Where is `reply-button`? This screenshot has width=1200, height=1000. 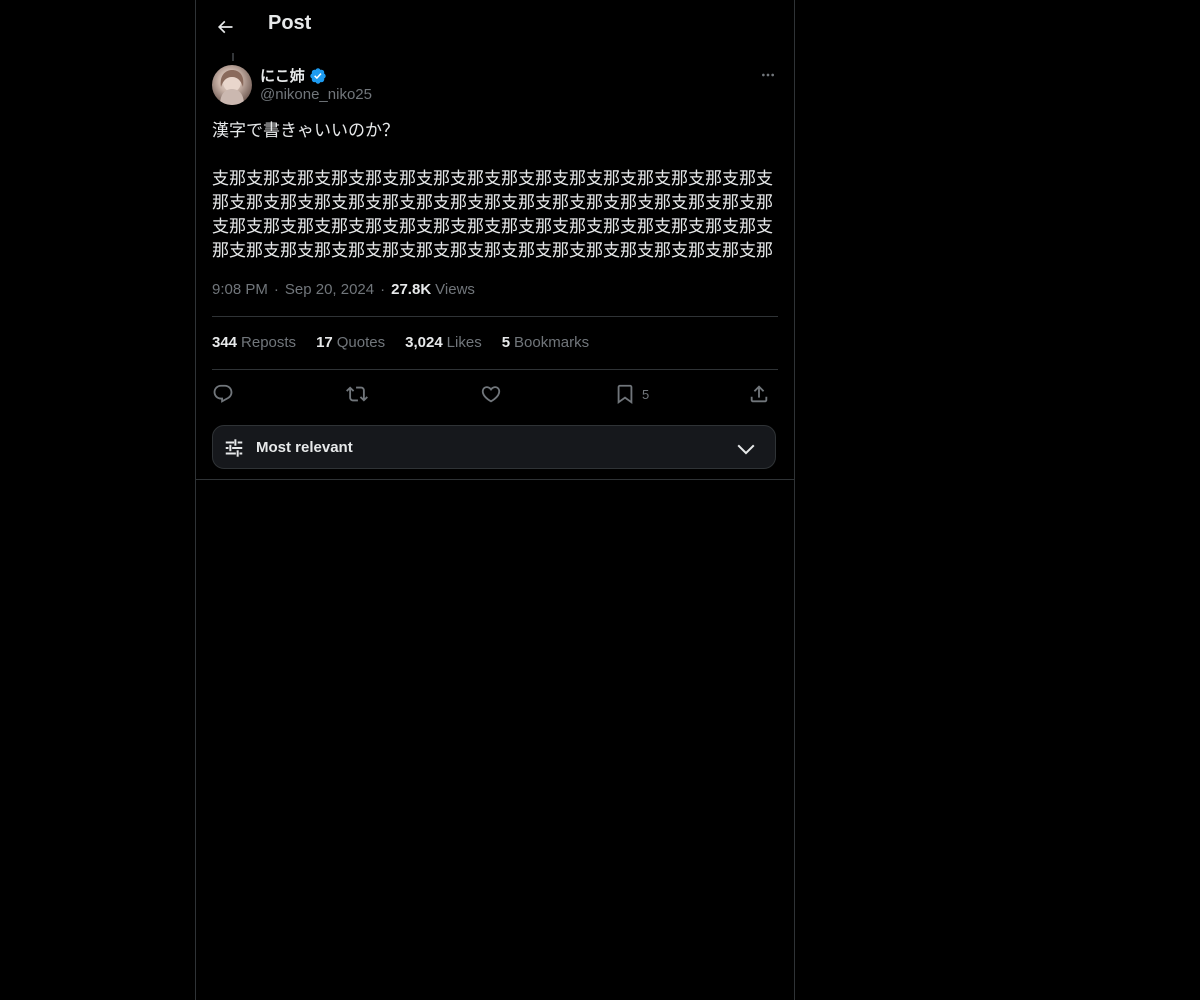
reply-button is located at coordinates (223, 394).